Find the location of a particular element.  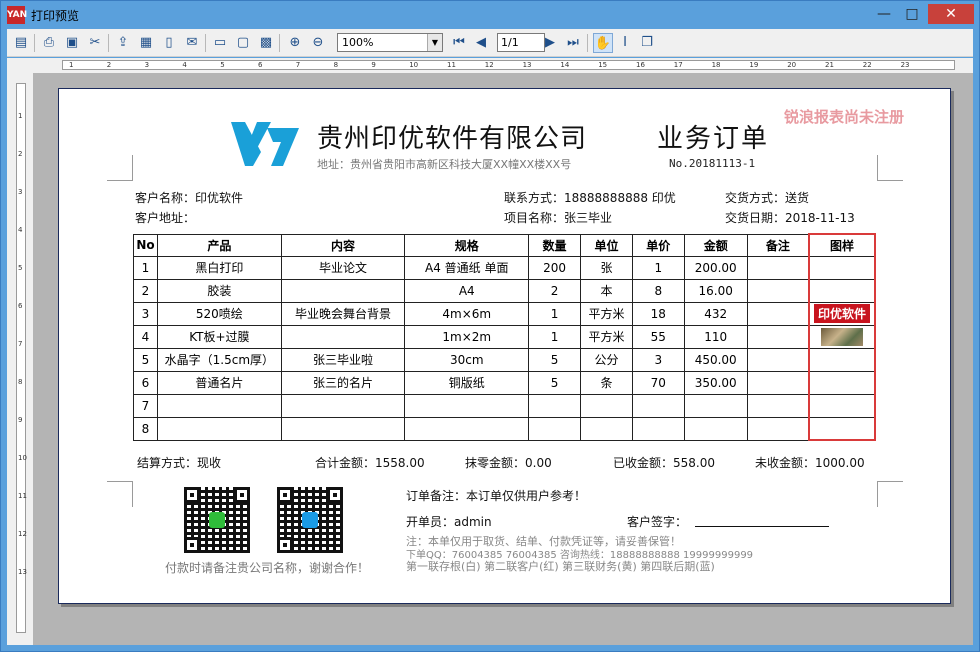

unregistered-watermark: 锐浪报表尚未注册 is located at coordinates (844, 117).